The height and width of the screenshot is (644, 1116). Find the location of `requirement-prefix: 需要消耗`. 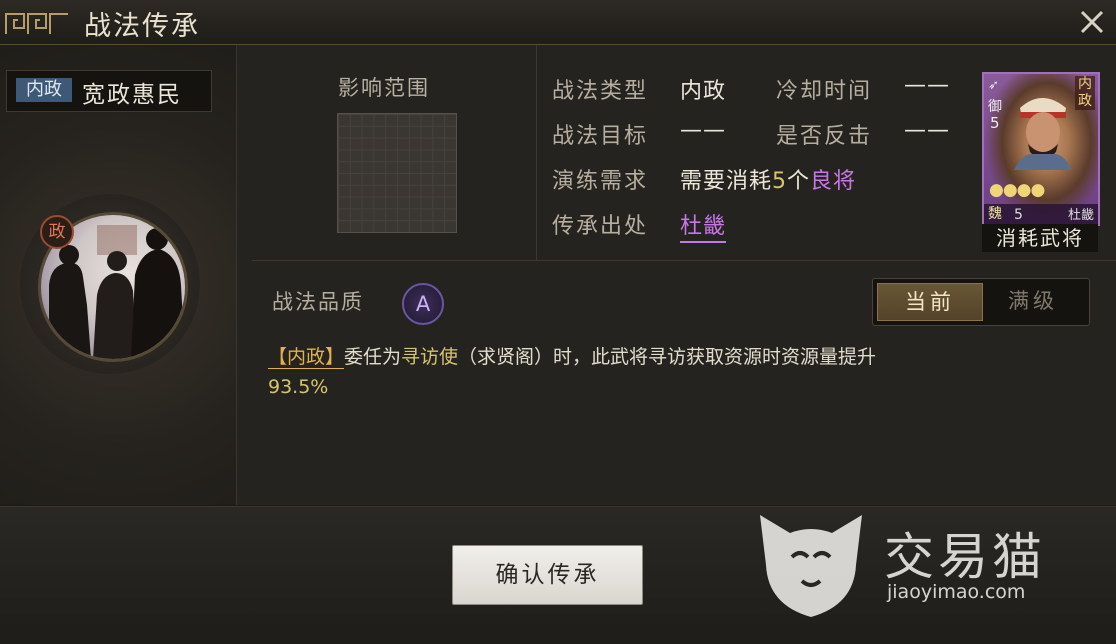

requirement-prefix: 需要消耗 is located at coordinates (726, 181).